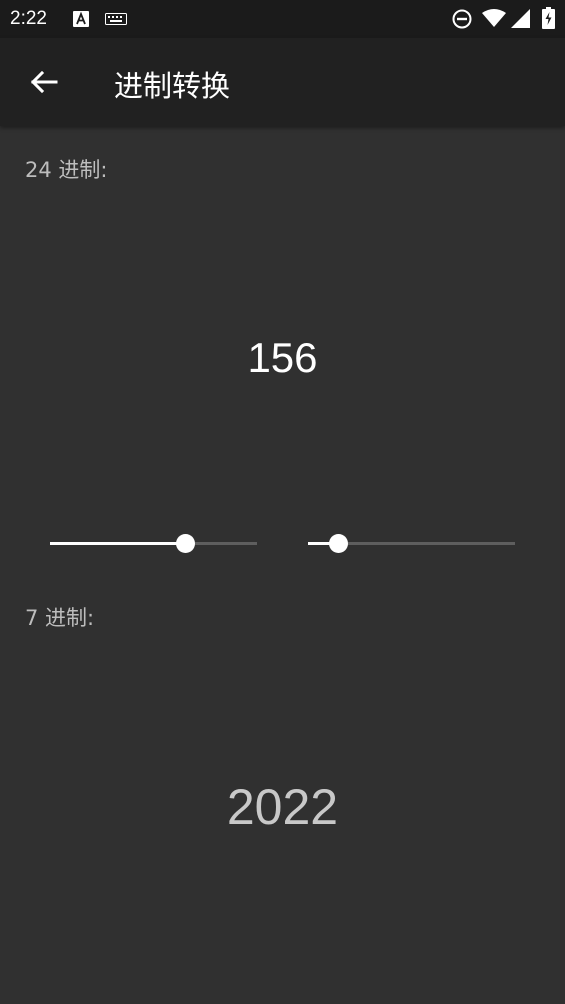 The height and width of the screenshot is (1004, 565). What do you see at coordinates (548, 18) in the screenshot?
I see `battery-charging-icon` at bounding box center [548, 18].